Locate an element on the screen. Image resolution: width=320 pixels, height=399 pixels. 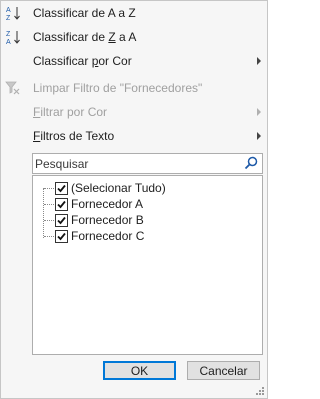
list-item: Fornecedor B is located at coordinates (139, 221).